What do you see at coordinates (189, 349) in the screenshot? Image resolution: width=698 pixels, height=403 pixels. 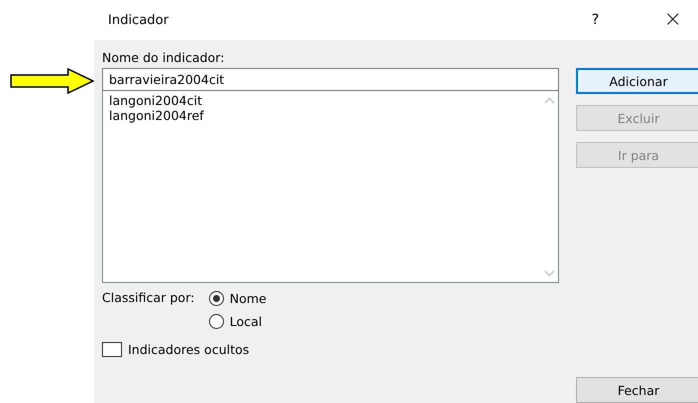 I see `checkbox-label: Indicadores ocultos` at bounding box center [189, 349].